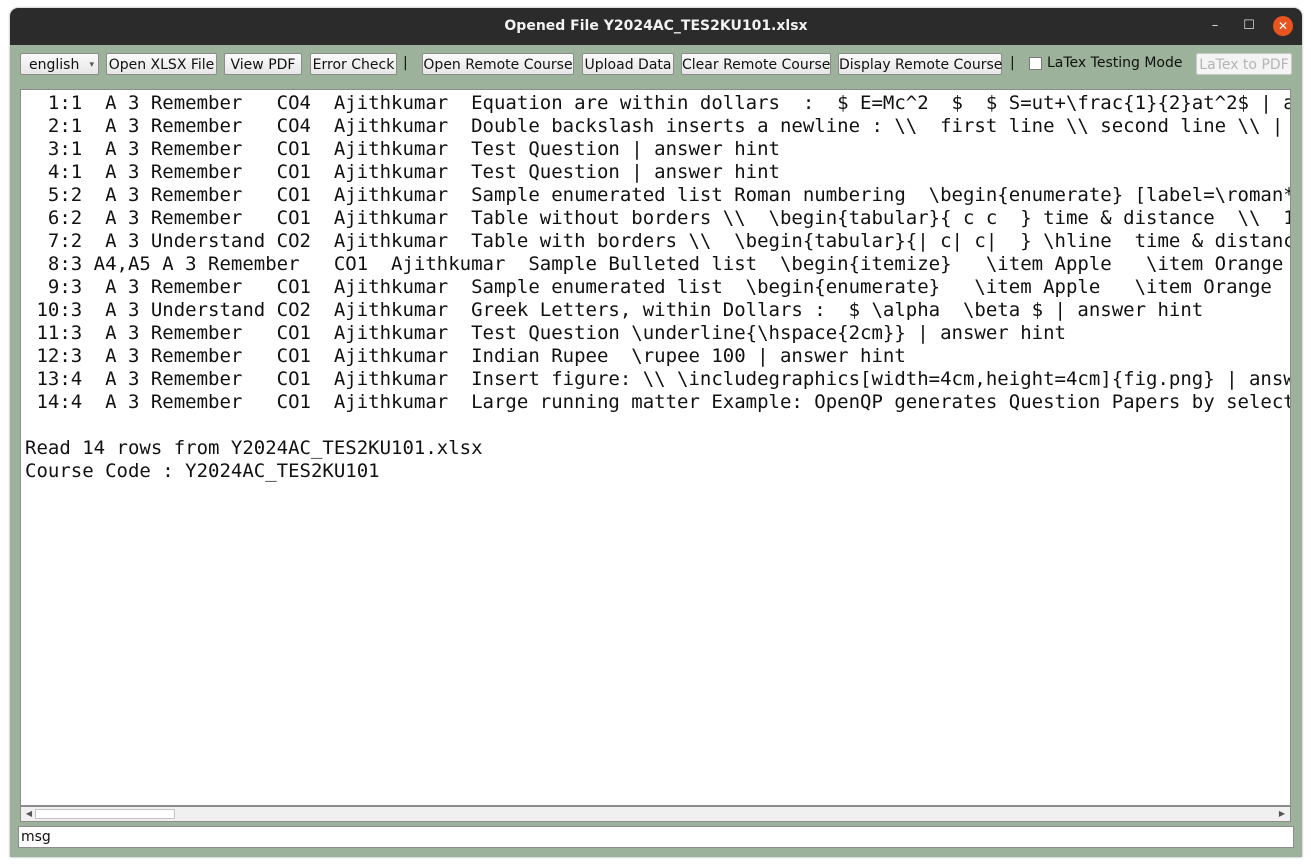  I want to click on dropdown-arrow-icon: ▾, so click(91, 65).